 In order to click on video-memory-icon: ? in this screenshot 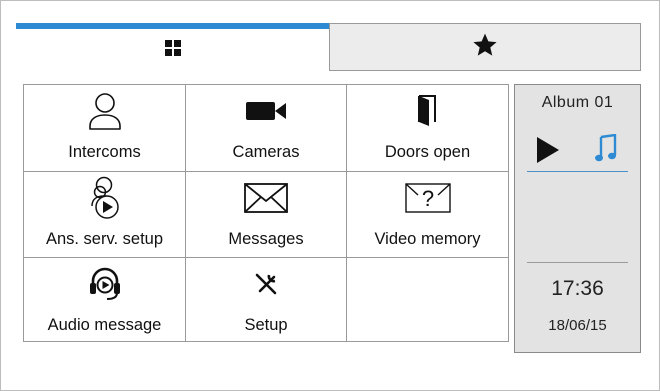, I will do `click(427, 198)`.